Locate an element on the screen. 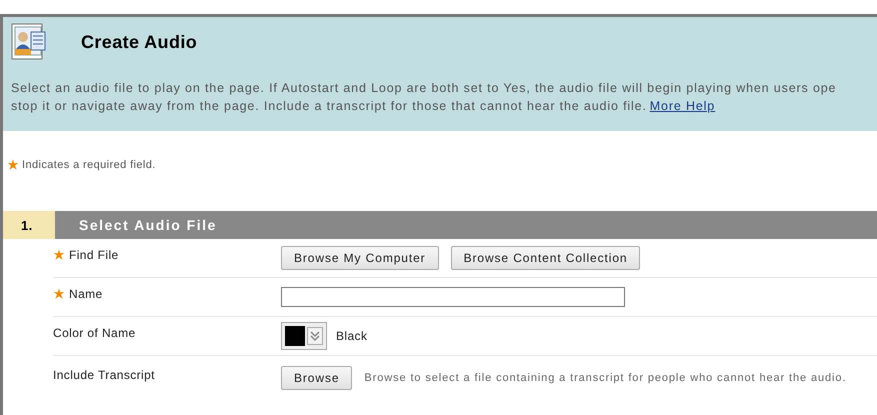  color-name: Black is located at coordinates (352, 336).